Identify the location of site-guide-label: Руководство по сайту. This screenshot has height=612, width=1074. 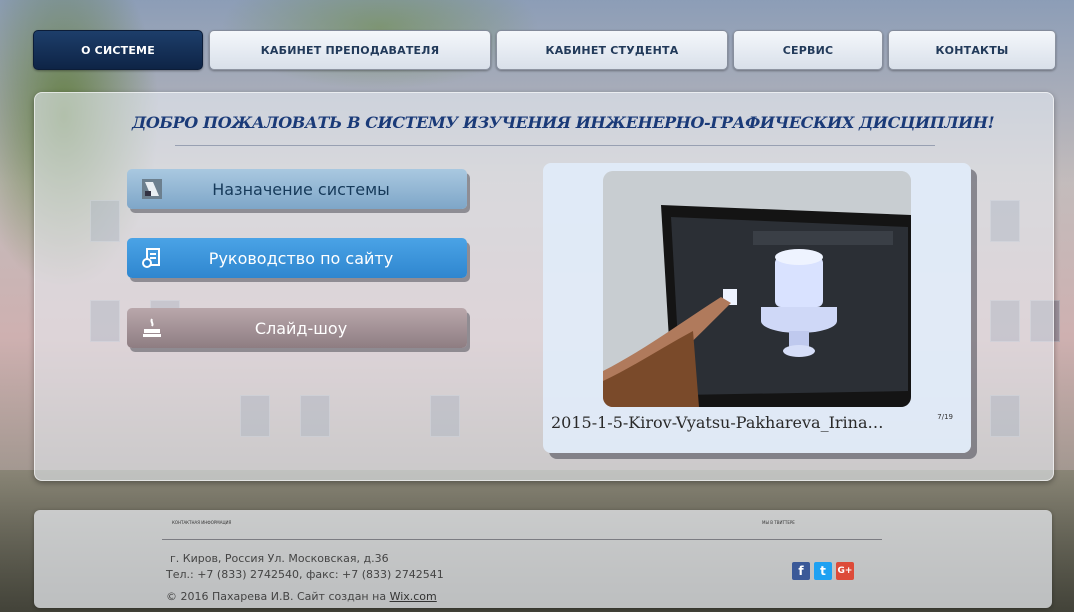
(301, 258).